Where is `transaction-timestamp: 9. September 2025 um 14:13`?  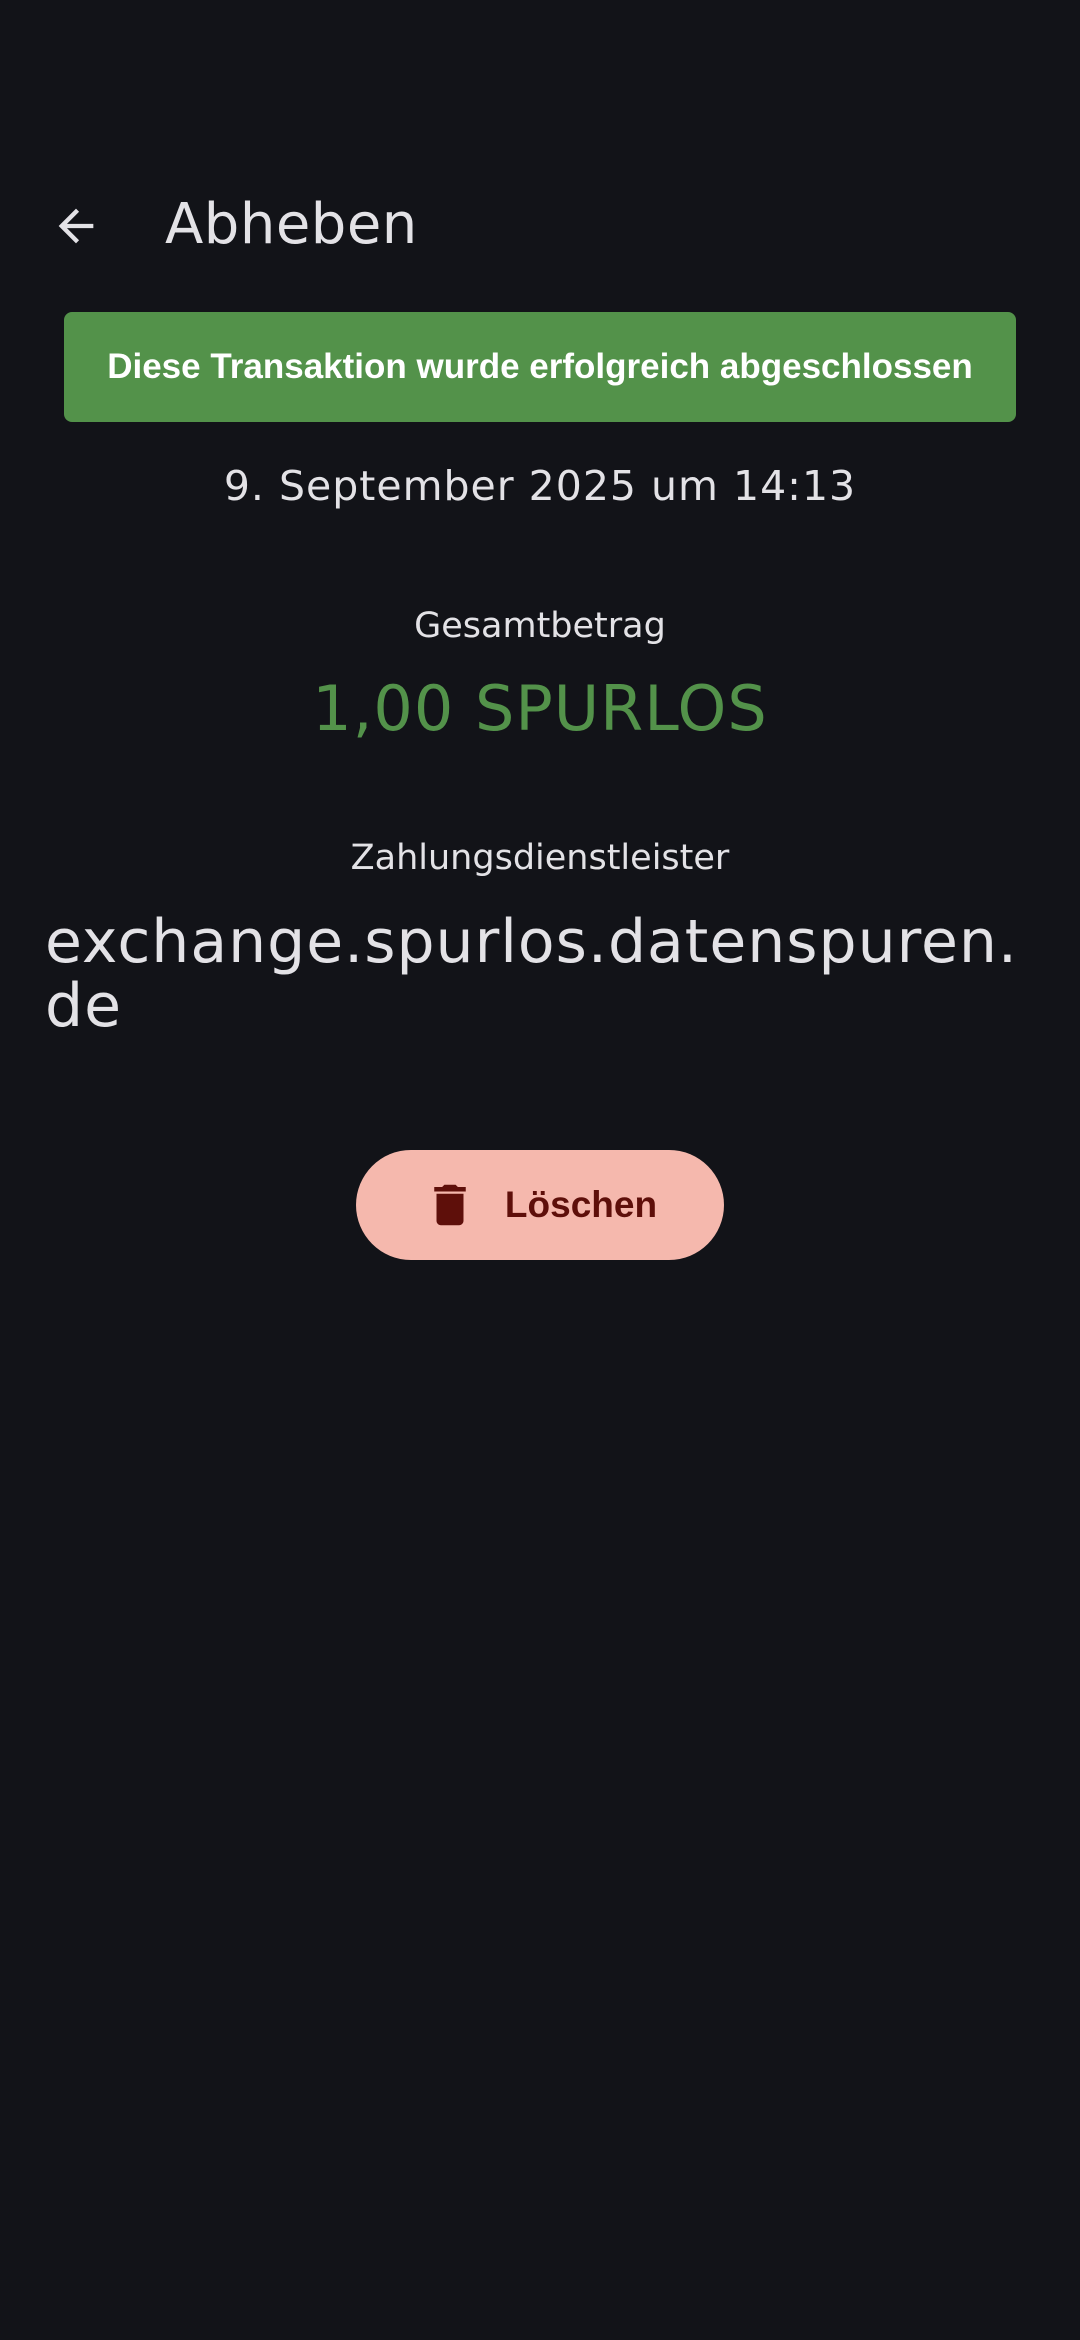
transaction-timestamp: 9. September 2025 um 14:13 is located at coordinates (540, 486).